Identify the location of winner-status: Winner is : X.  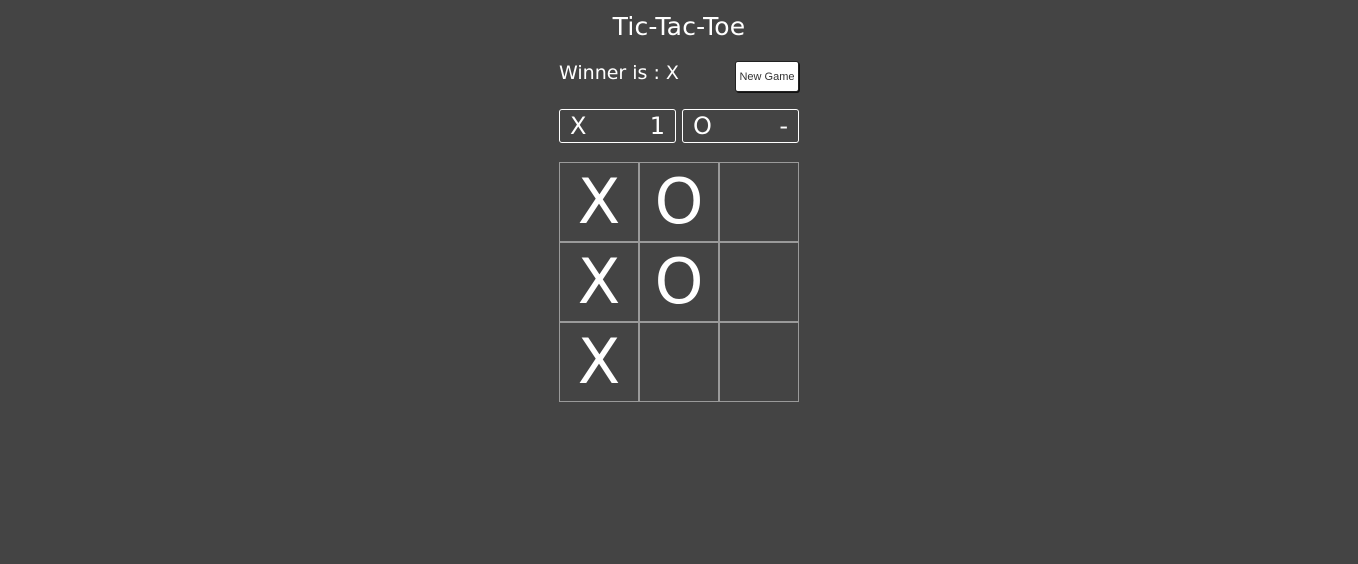
(619, 73).